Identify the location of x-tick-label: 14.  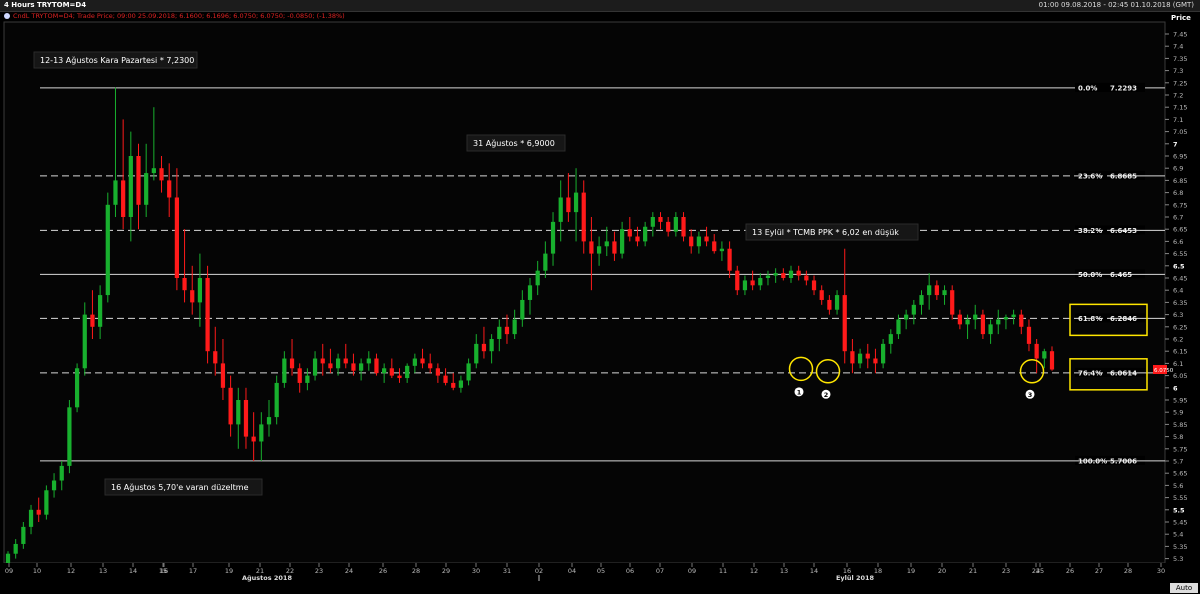
(814, 571).